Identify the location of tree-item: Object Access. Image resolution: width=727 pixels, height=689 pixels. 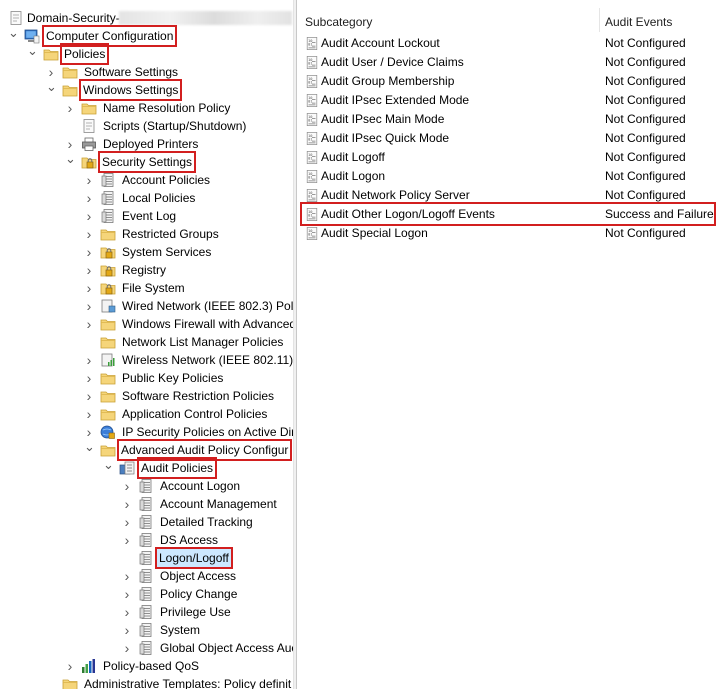
(146, 576).